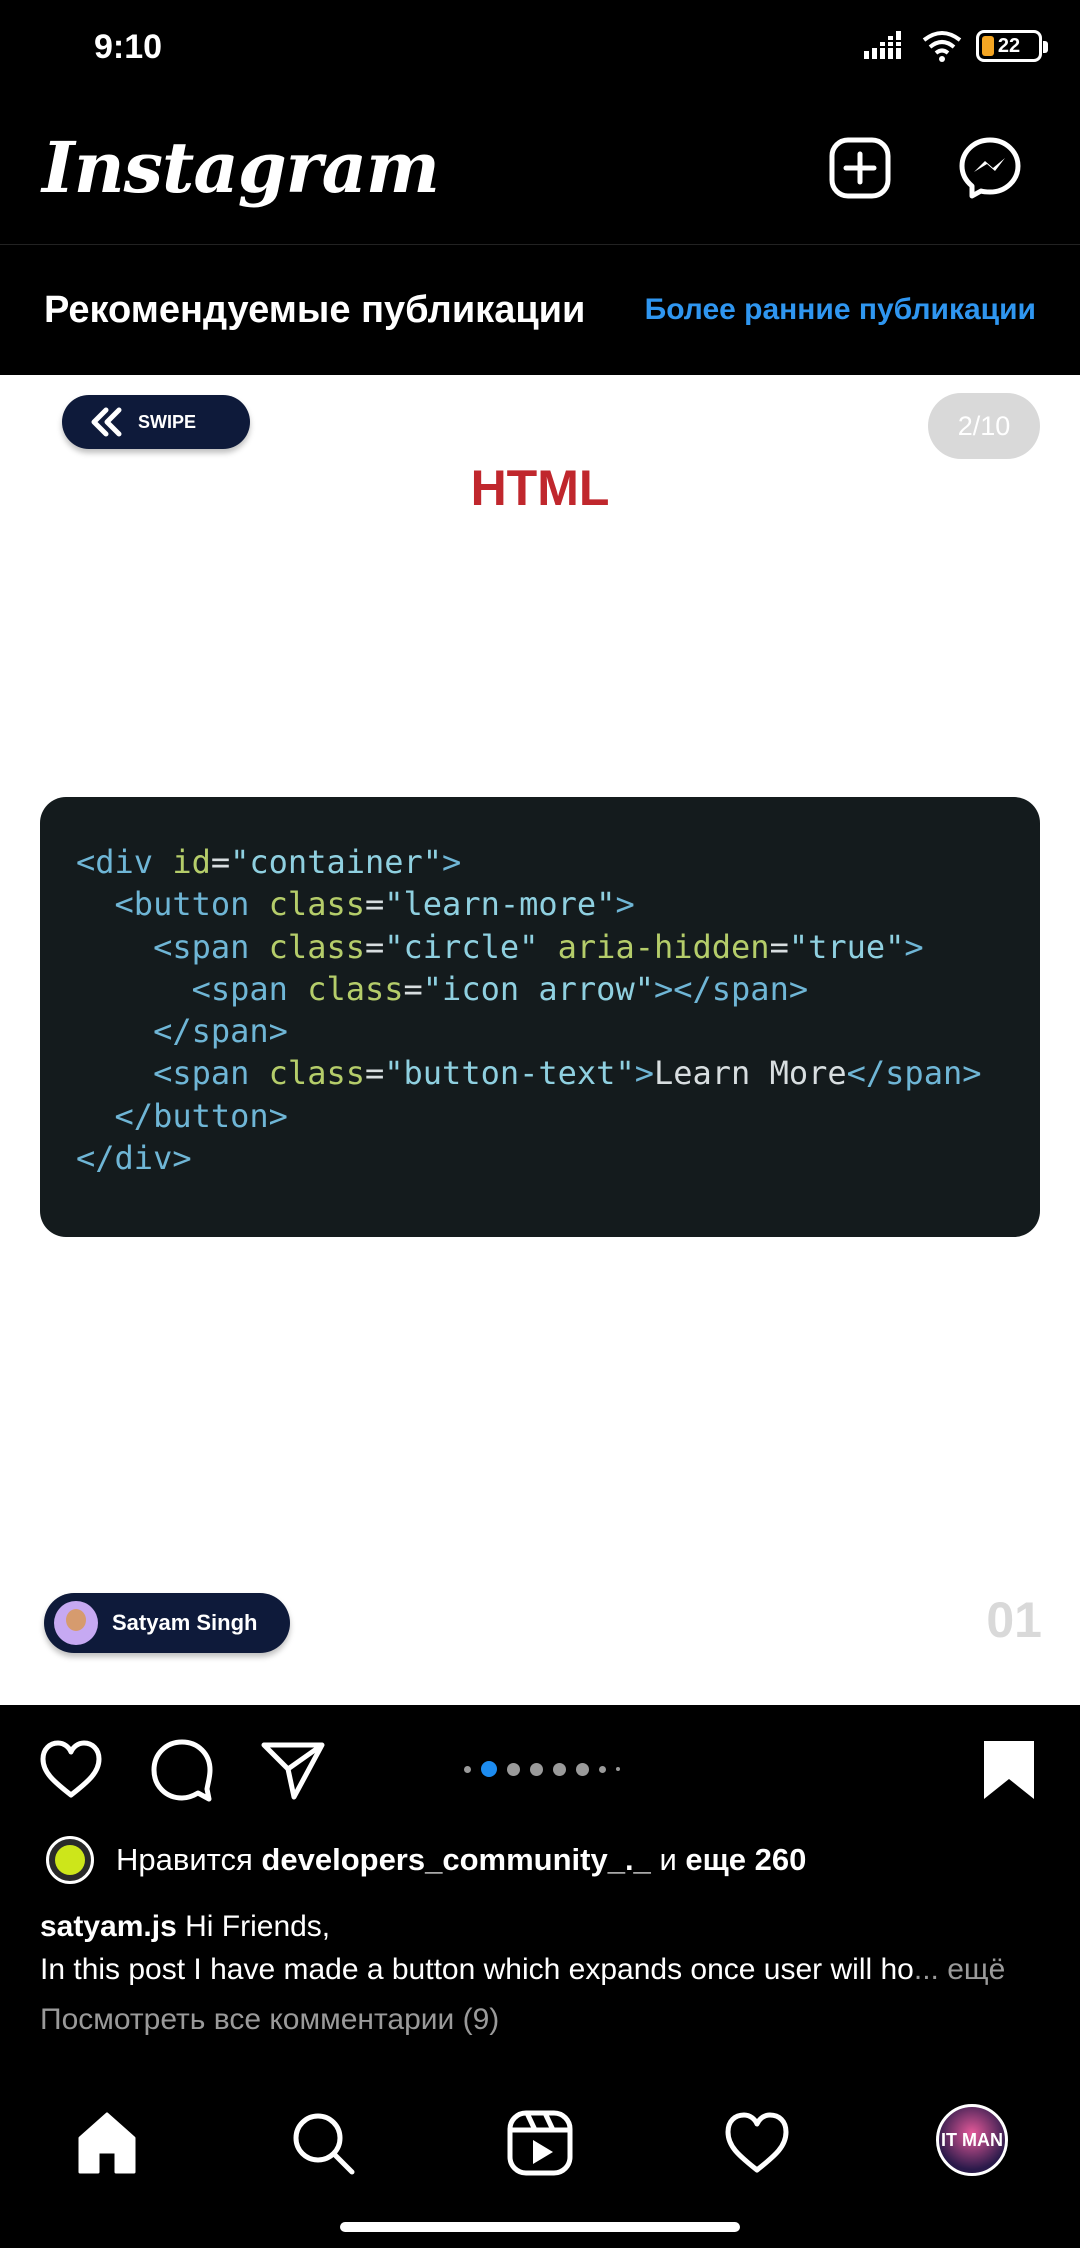 The width and height of the screenshot is (1080, 2248). I want to click on home-indicator, so click(540, 2227).